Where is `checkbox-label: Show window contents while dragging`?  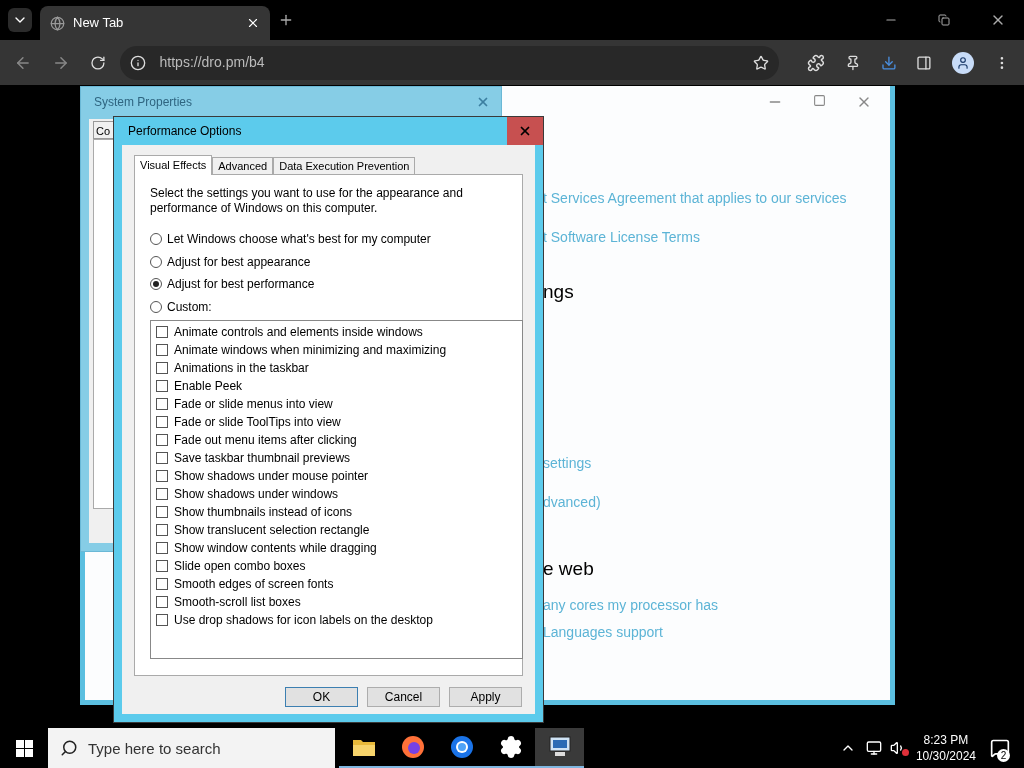
checkbox-label: Show window contents while dragging is located at coordinates (275, 548).